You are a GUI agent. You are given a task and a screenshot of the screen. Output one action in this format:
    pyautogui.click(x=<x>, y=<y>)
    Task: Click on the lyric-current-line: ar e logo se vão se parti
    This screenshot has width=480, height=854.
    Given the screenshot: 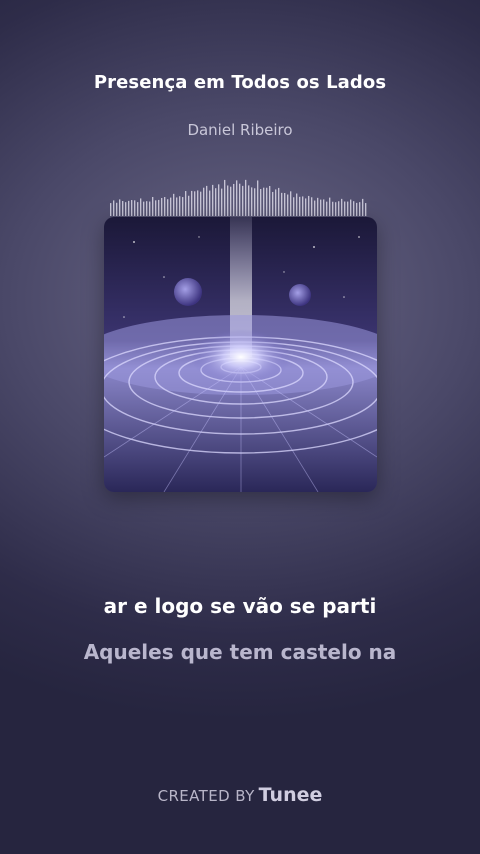 What is the action you would take?
    pyautogui.click(x=240, y=606)
    